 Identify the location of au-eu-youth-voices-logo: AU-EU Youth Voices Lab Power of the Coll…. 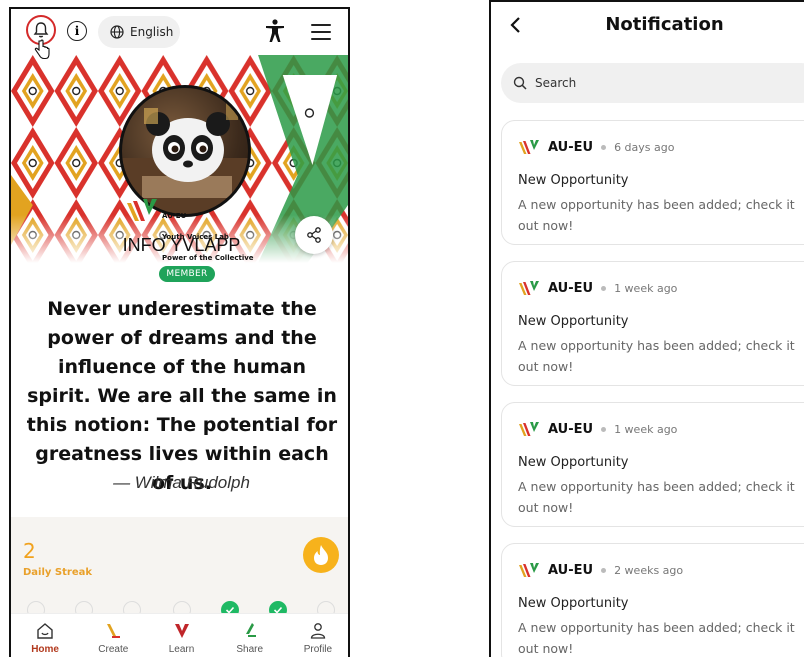
(195, 229).